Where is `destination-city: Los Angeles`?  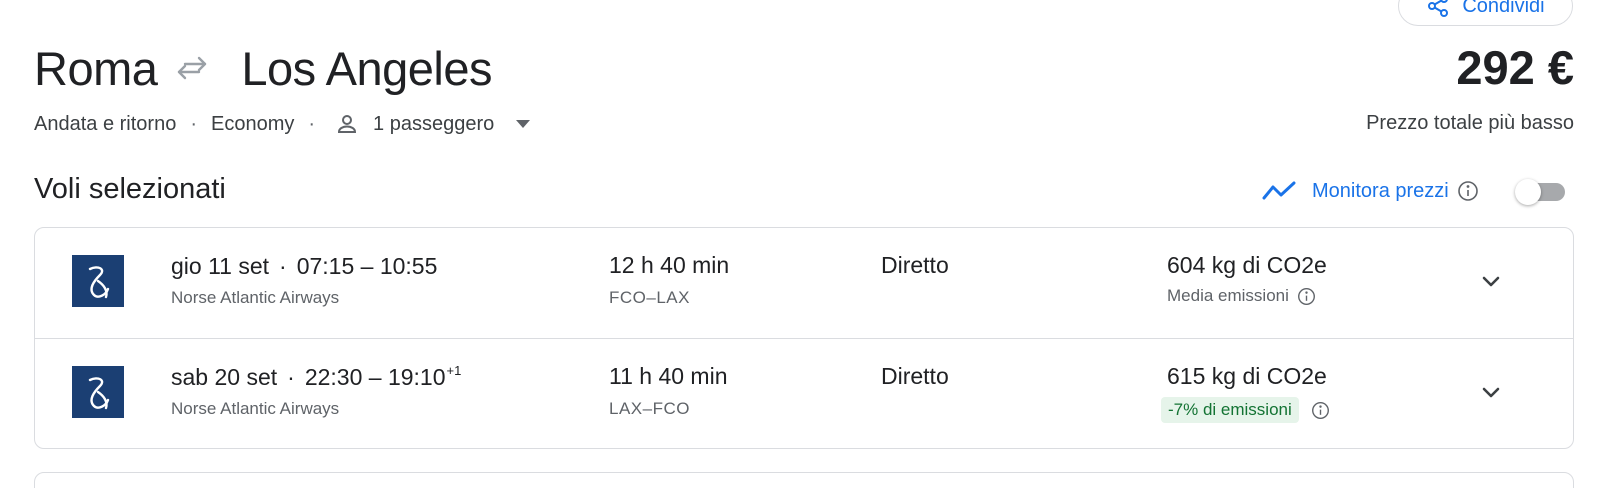 destination-city: Los Angeles is located at coordinates (366, 68).